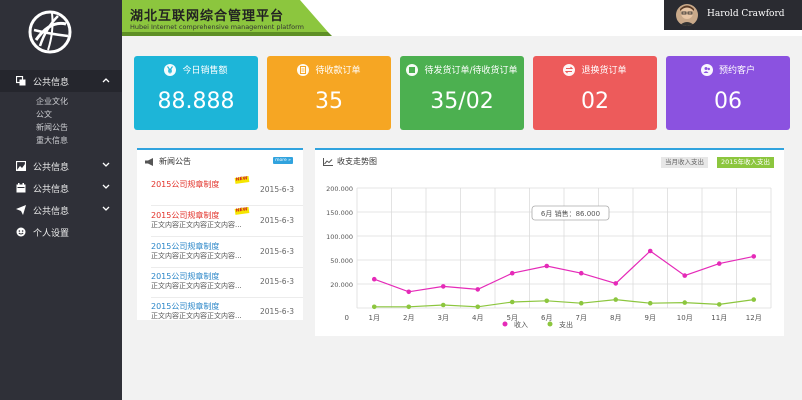  What do you see at coordinates (566, 324) in the screenshot?
I see `legend-label: 支出` at bounding box center [566, 324].